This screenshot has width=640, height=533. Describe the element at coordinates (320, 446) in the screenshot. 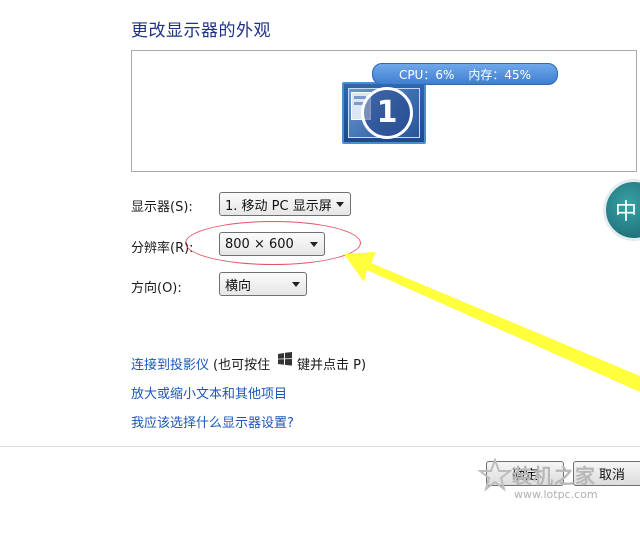

I see `footer-divider` at that location.